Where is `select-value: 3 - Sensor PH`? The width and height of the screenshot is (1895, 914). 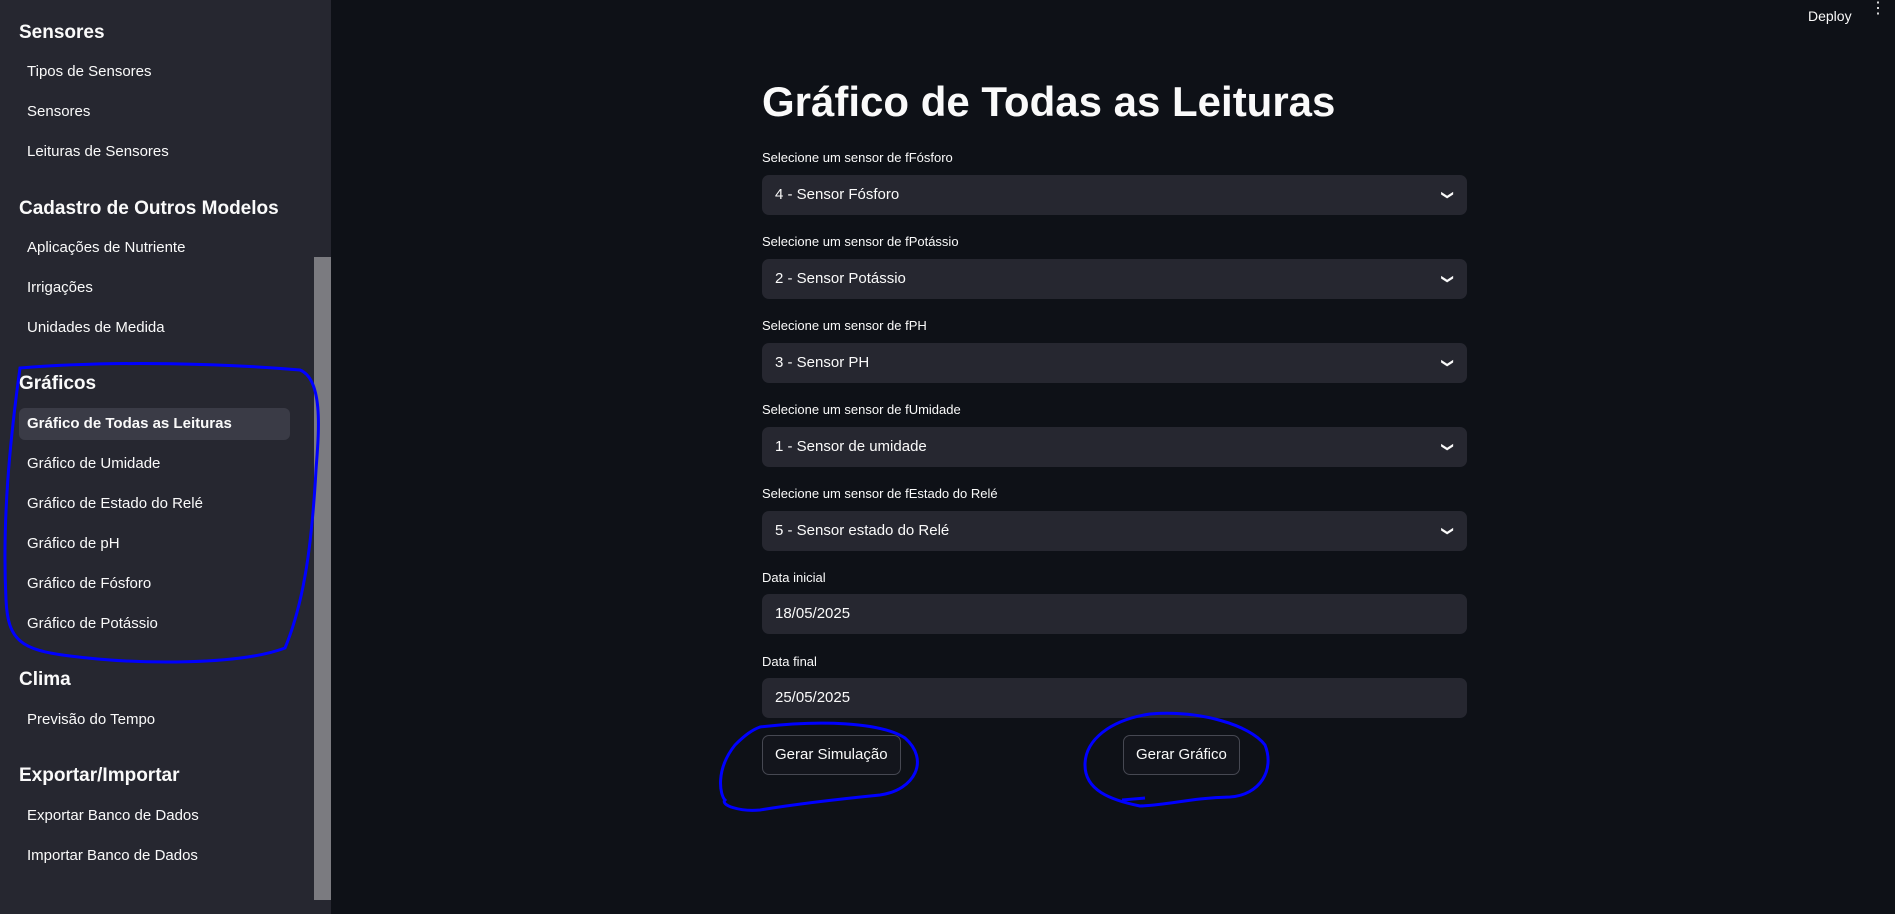 select-value: 3 - Sensor PH is located at coordinates (822, 362).